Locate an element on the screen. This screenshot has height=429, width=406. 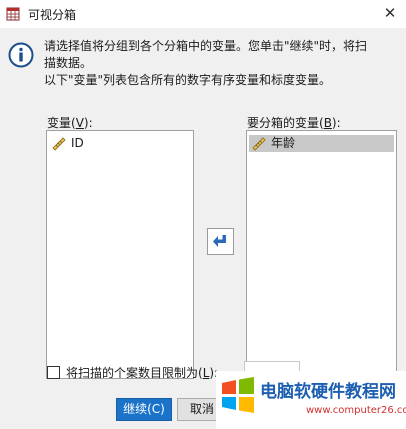
info-line: 以下"变量"列表包含所有的数字有序变量和标度变量。 is located at coordinates (188, 80).